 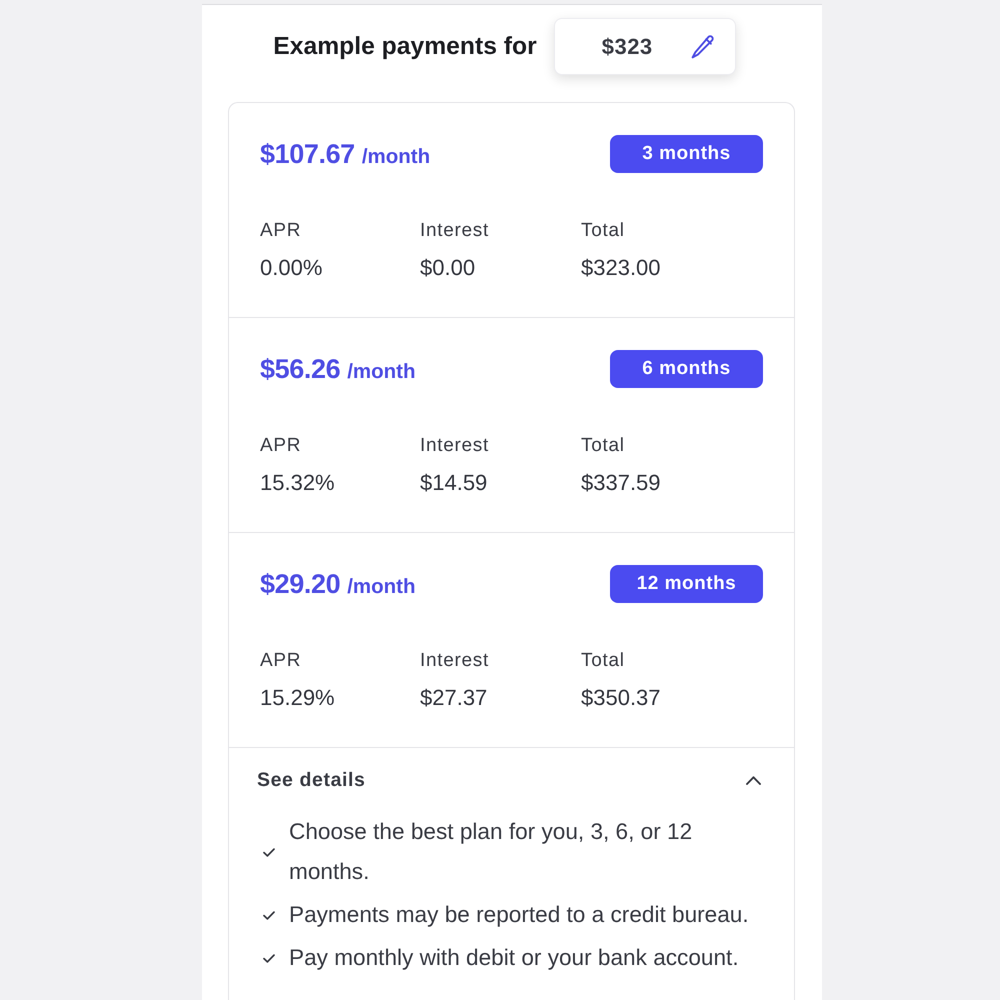 I want to click on detail-item: Choose the best plan for you, 3, 6, or 12 months., so click(x=491, y=852).